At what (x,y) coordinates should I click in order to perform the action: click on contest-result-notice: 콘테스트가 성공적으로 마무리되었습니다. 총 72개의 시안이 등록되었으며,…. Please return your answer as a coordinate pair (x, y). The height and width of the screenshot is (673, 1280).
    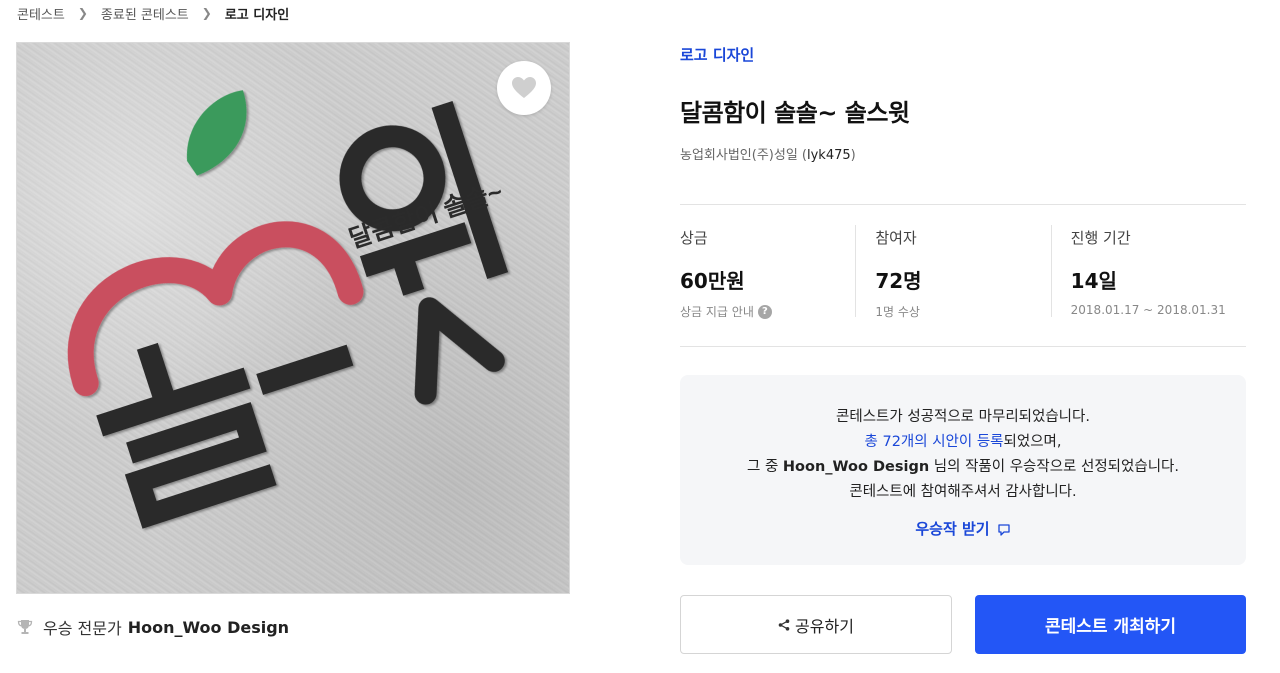
    Looking at the image, I should click on (963, 470).